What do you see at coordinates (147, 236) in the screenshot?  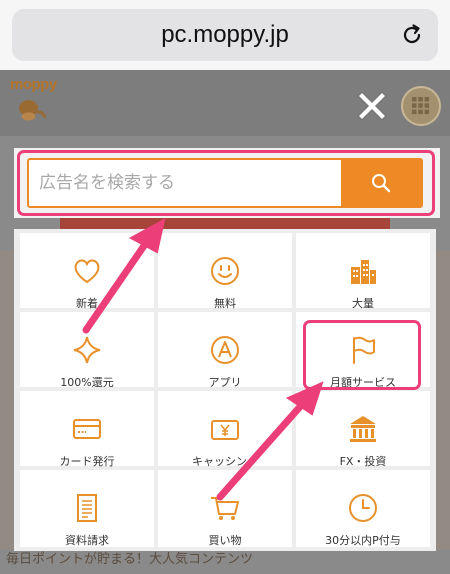 I see `arrow-to-search-head` at bounding box center [147, 236].